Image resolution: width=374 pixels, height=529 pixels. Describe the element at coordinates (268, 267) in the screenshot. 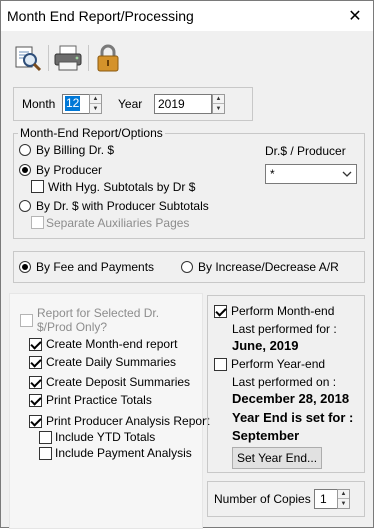

I see `increase-decrease-label: By Increase/Decrease A/R` at that location.